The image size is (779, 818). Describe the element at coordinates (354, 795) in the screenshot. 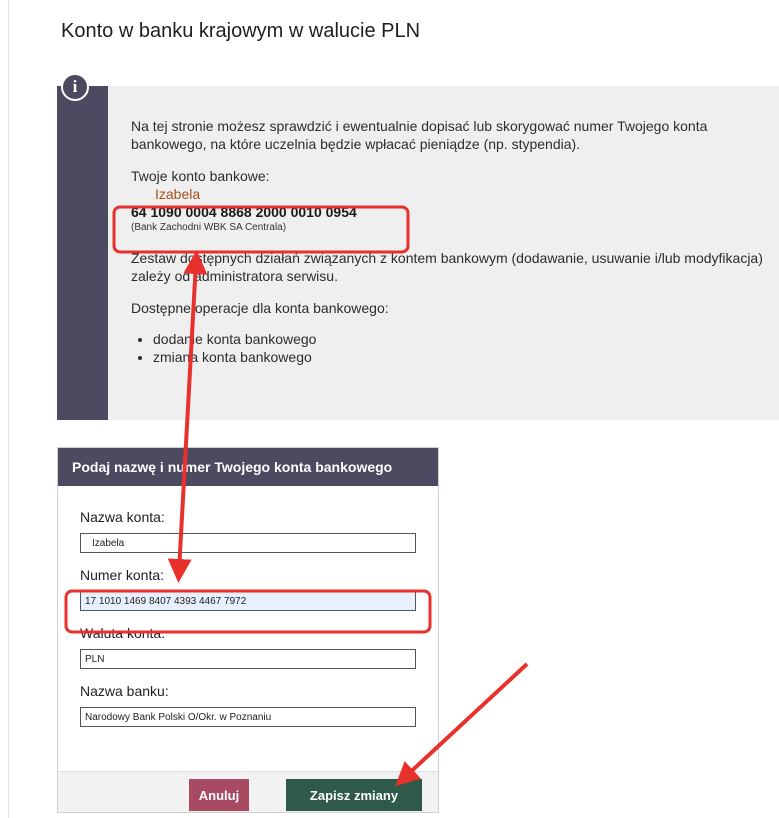

I see `save-button: Zapisz zmiany` at that location.